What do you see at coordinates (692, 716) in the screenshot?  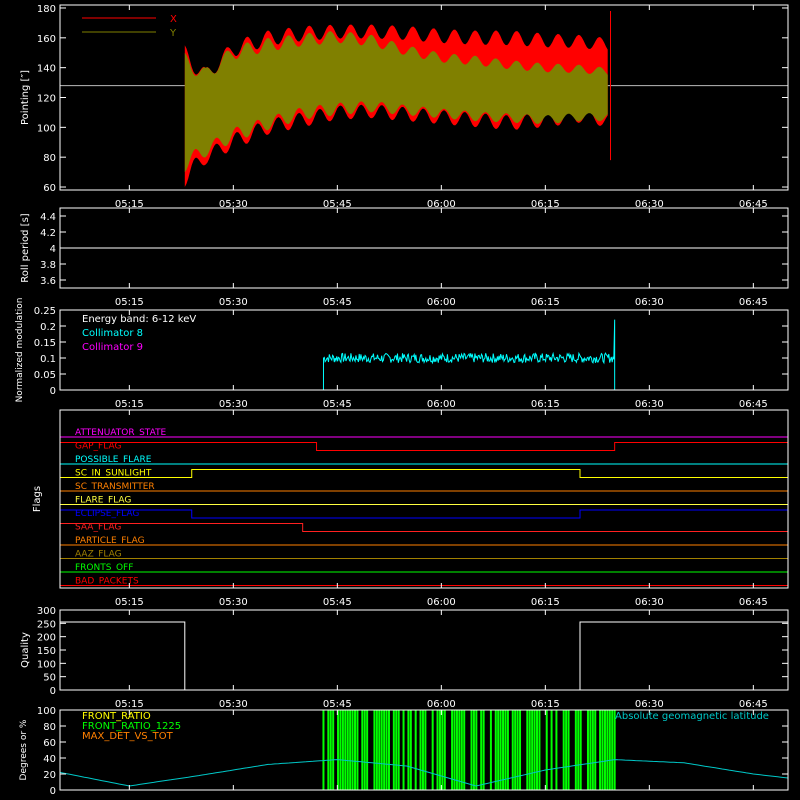 I see `annotation-label: Absolute geomagnetic latitude` at bounding box center [692, 716].